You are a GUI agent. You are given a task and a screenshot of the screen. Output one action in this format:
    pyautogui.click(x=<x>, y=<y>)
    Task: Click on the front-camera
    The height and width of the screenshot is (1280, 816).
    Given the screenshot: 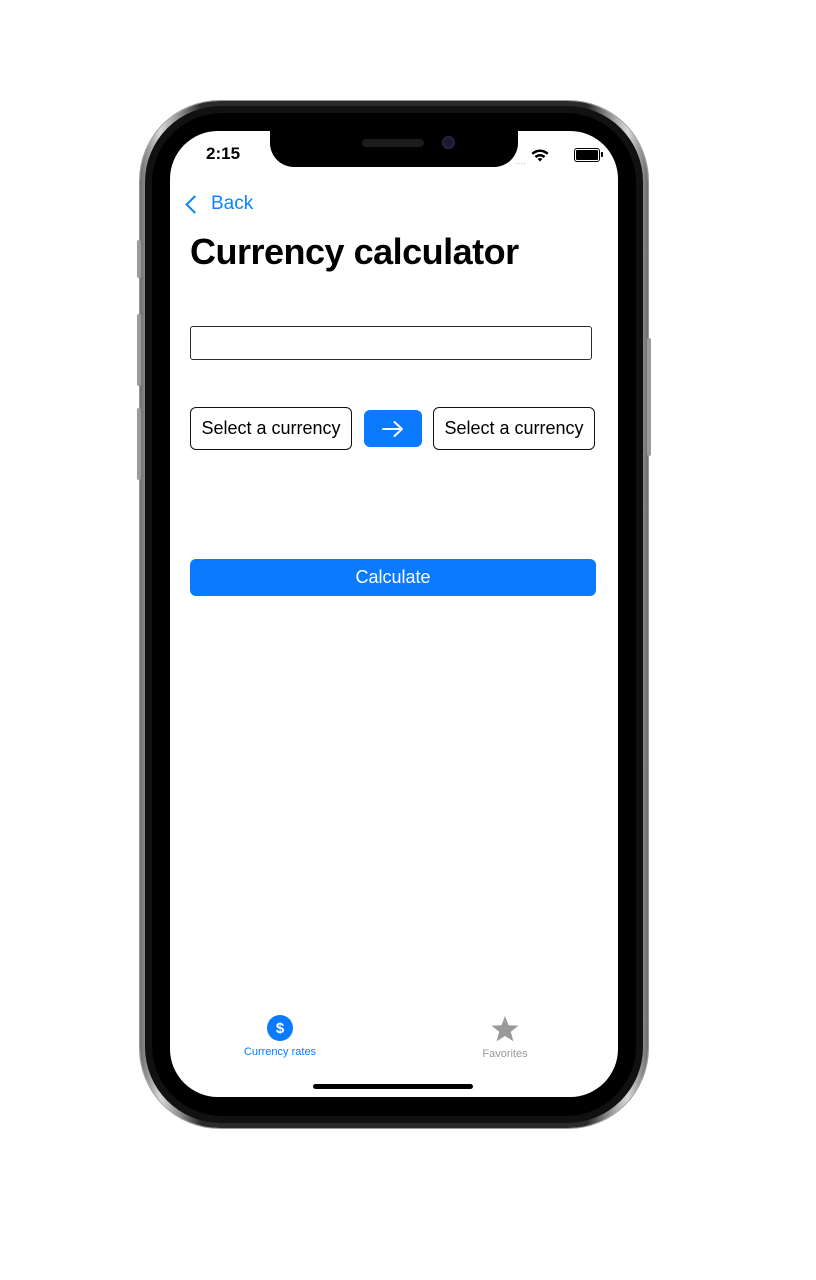 What is the action you would take?
    pyautogui.click(x=448, y=142)
    